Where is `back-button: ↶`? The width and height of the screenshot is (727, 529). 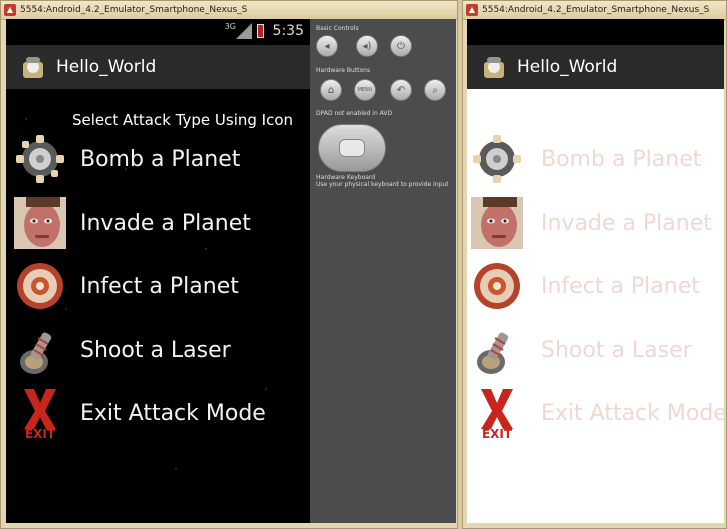 back-button: ↶ is located at coordinates (401, 90).